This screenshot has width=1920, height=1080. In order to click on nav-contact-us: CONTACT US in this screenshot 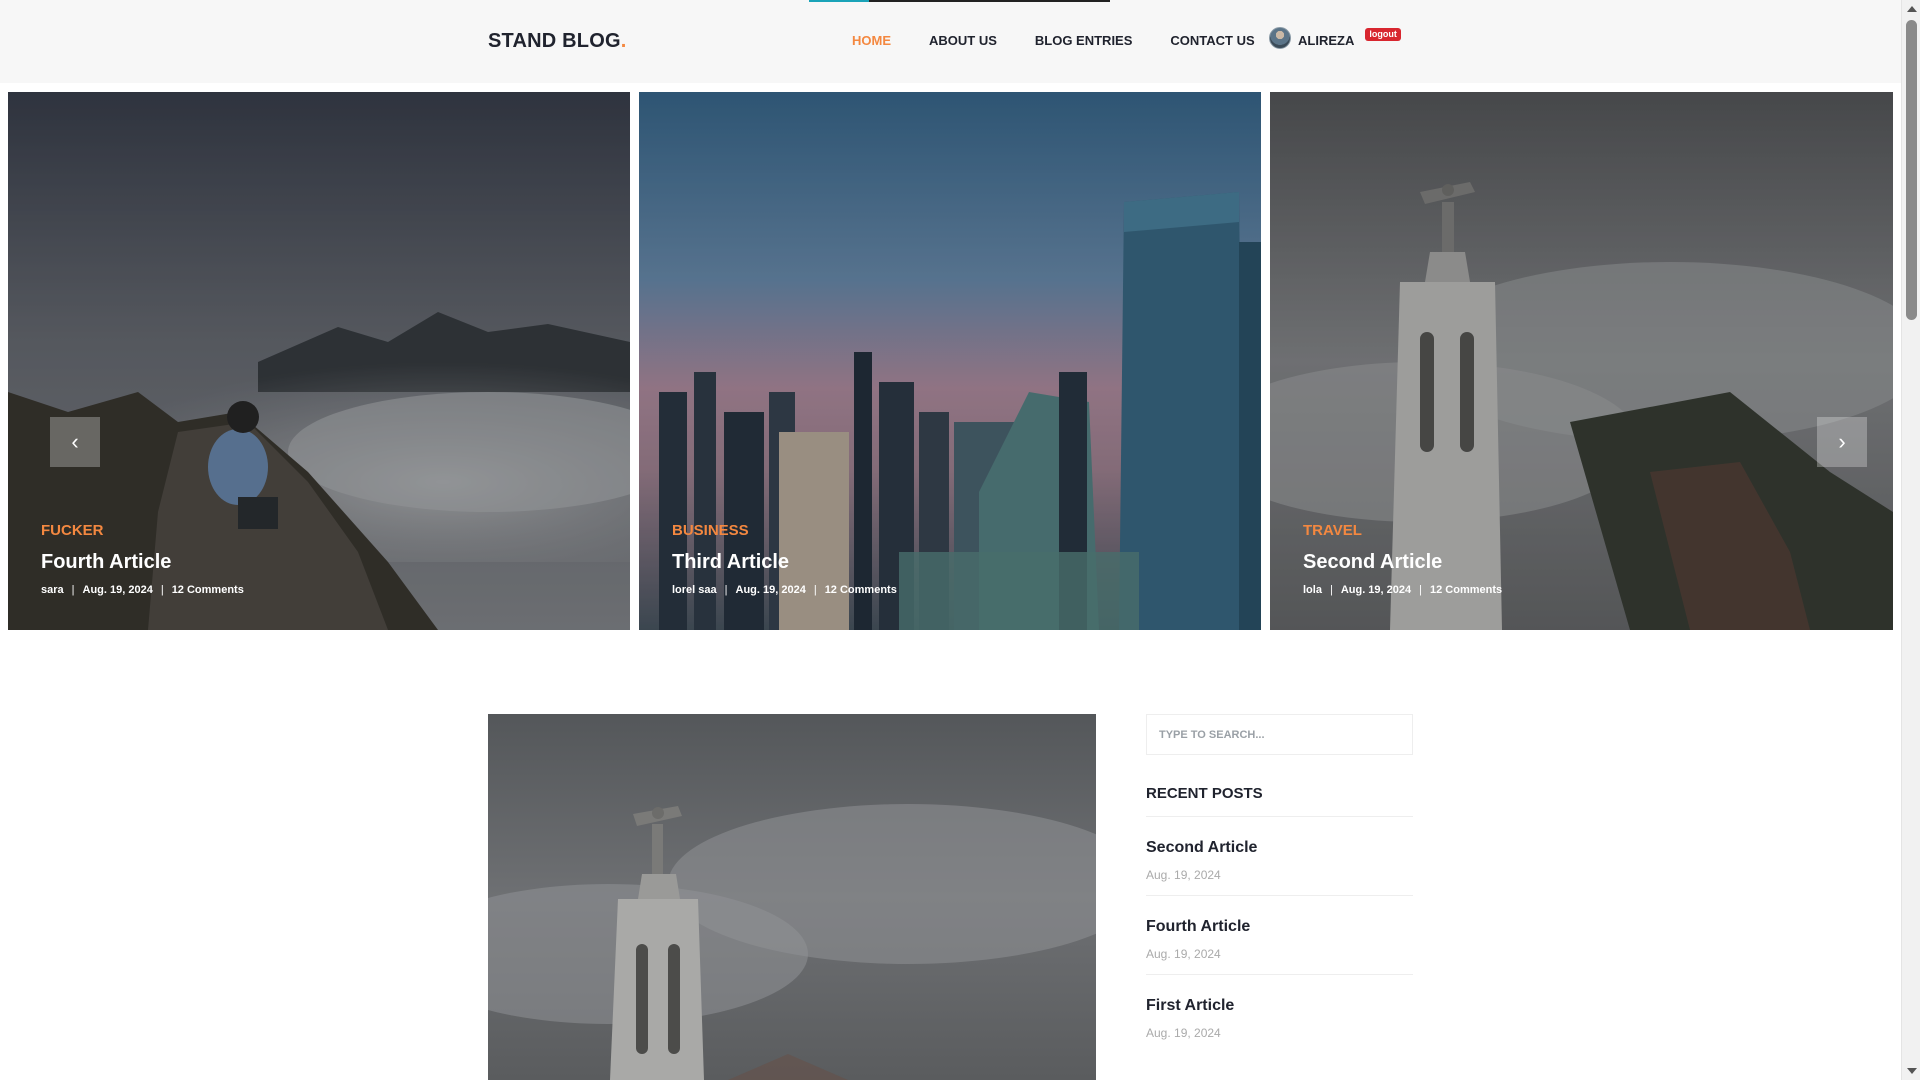, I will do `click(1212, 40)`.